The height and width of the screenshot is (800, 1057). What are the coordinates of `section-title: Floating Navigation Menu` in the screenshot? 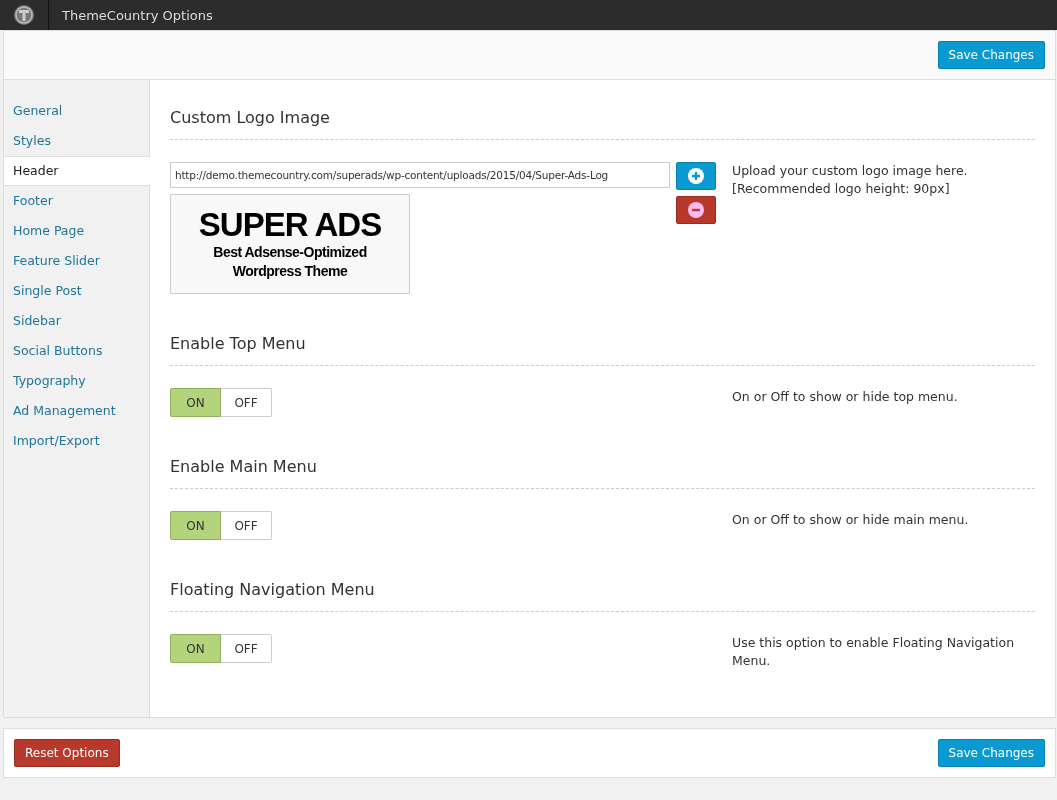 It's located at (602, 596).